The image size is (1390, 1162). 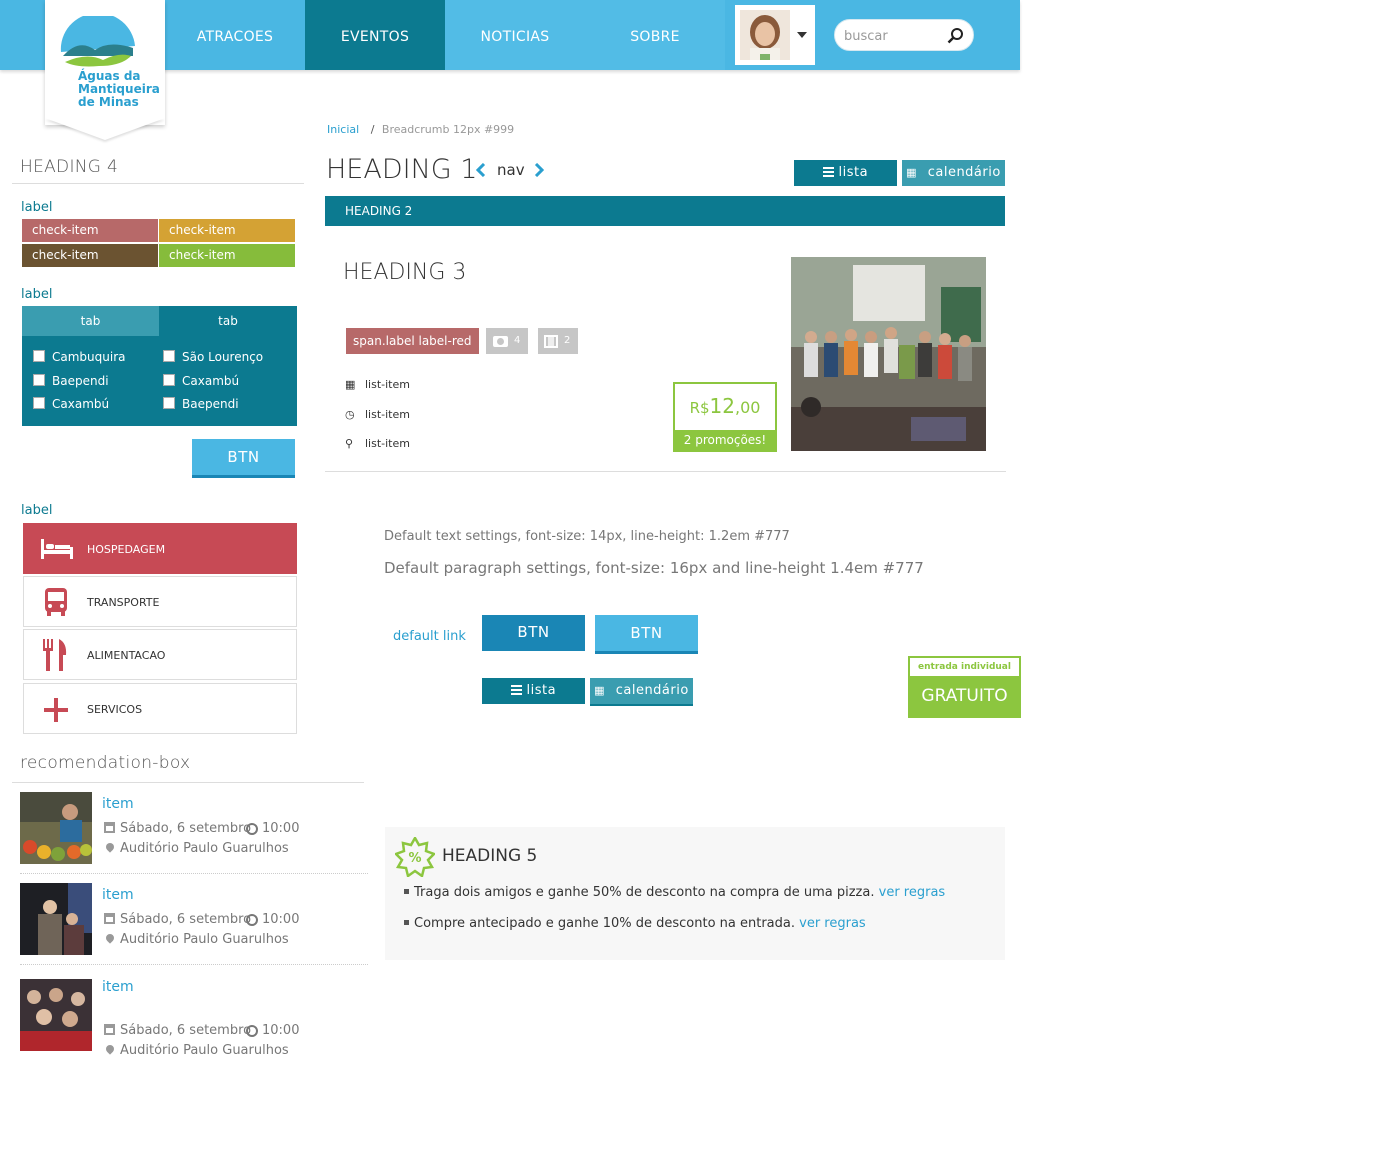 I want to click on grid-icon: ▦, so click(x=600, y=690).